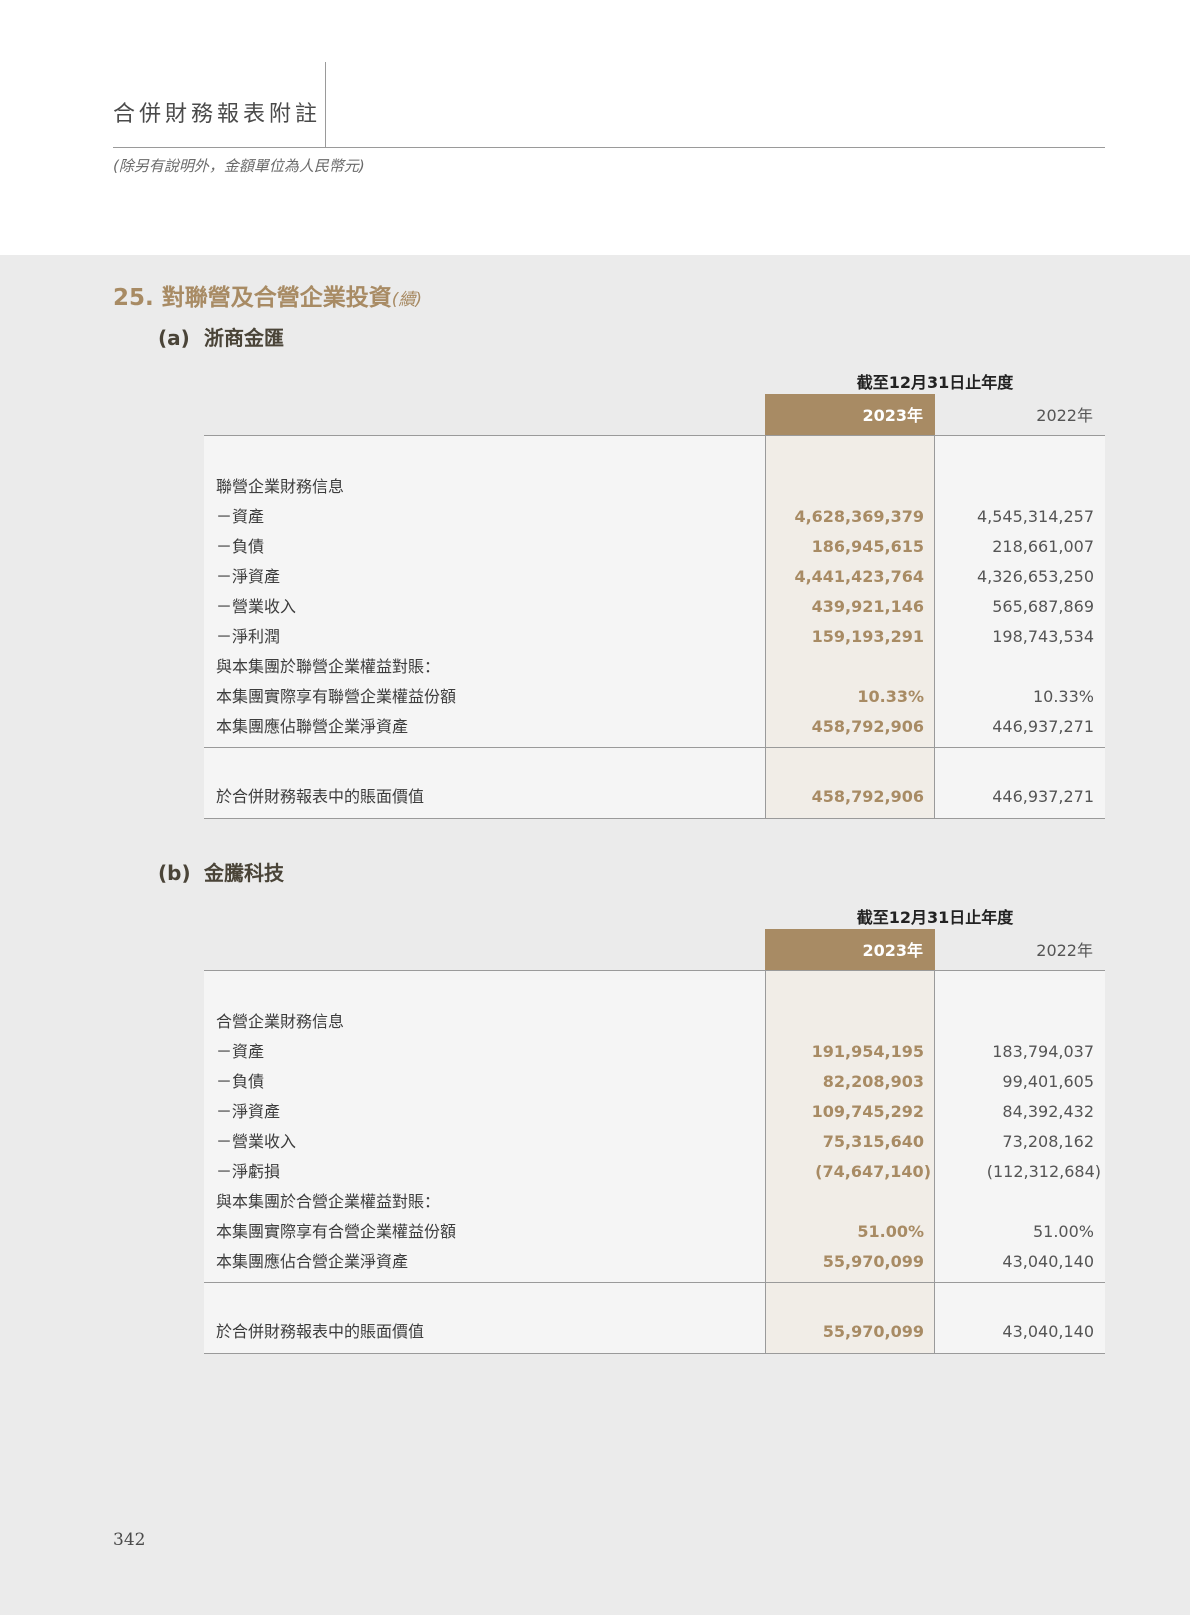 The height and width of the screenshot is (1615, 1190). Describe the element at coordinates (654, 1142) in the screenshot. I see `table-row: －營業收入 75,315,640 73,208,162` at that location.